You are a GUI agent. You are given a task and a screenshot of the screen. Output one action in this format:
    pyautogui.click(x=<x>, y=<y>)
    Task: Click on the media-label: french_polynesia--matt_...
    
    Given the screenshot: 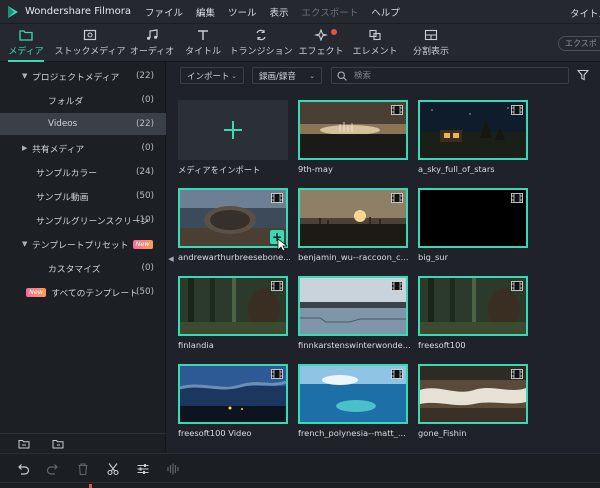 What is the action you would take?
    pyautogui.click(x=352, y=433)
    